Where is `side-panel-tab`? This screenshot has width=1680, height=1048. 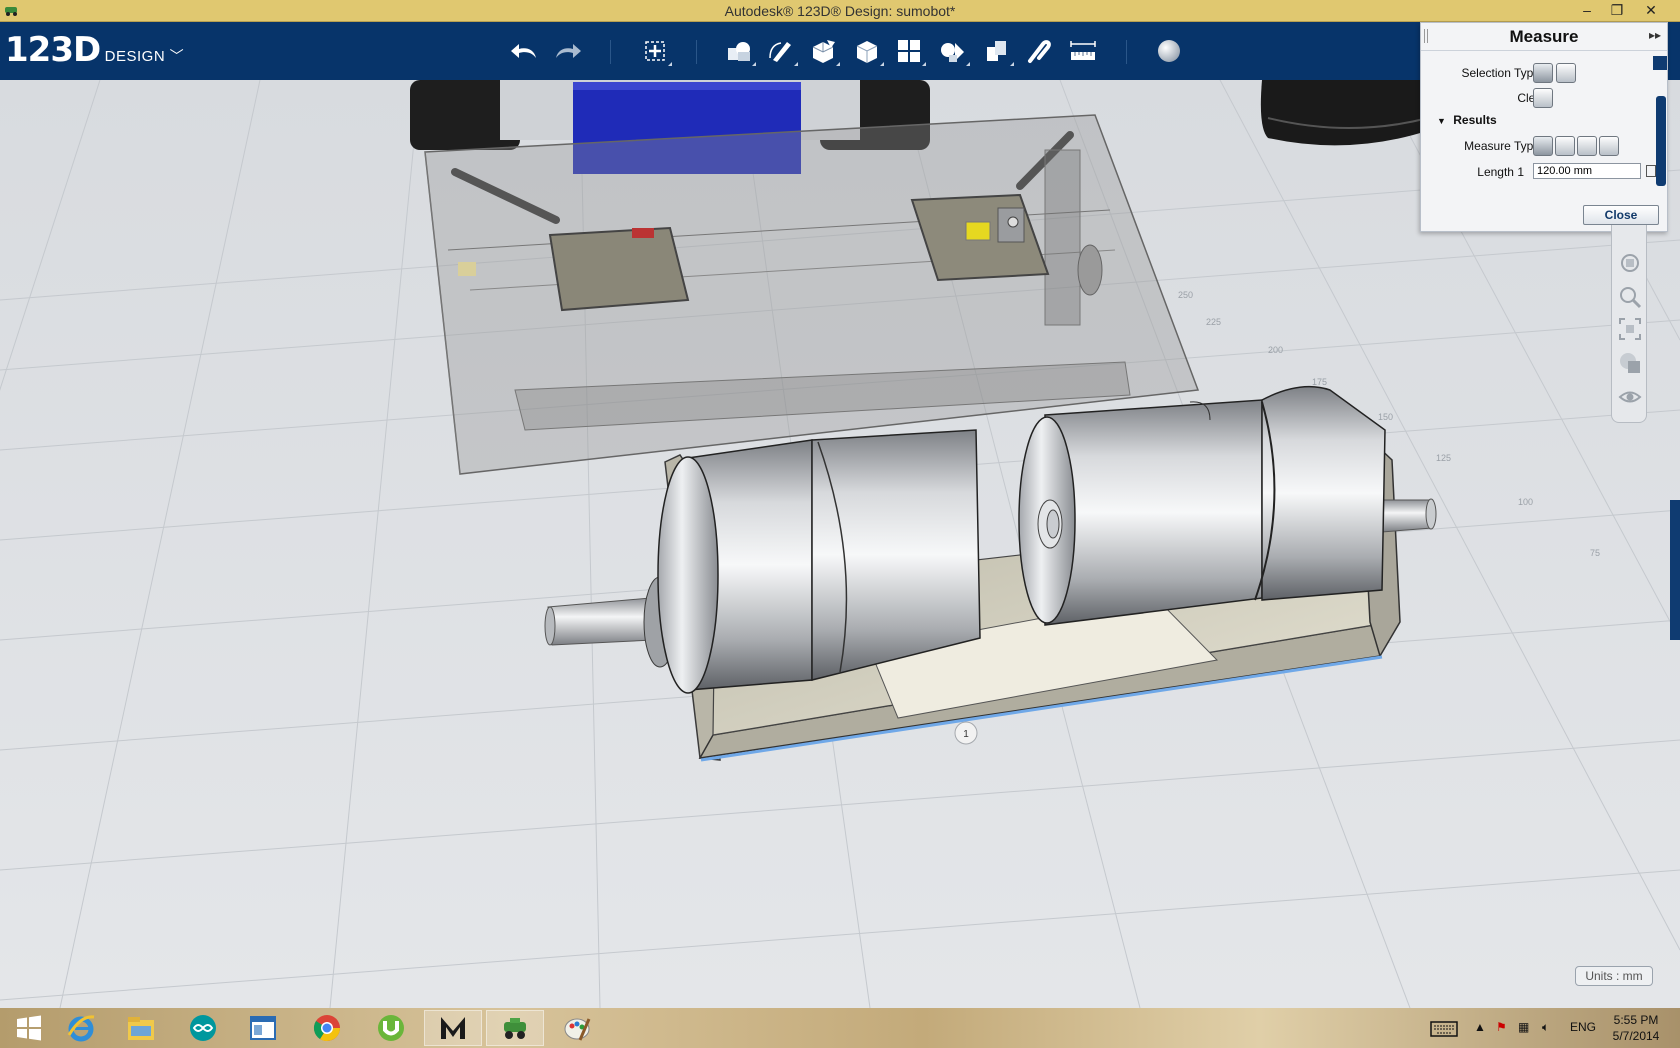
side-panel-tab is located at coordinates (1675, 570).